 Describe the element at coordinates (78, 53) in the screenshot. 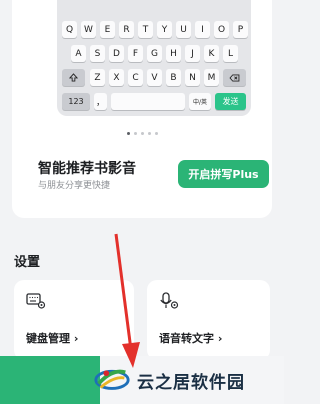

I see `key-a: A` at that location.